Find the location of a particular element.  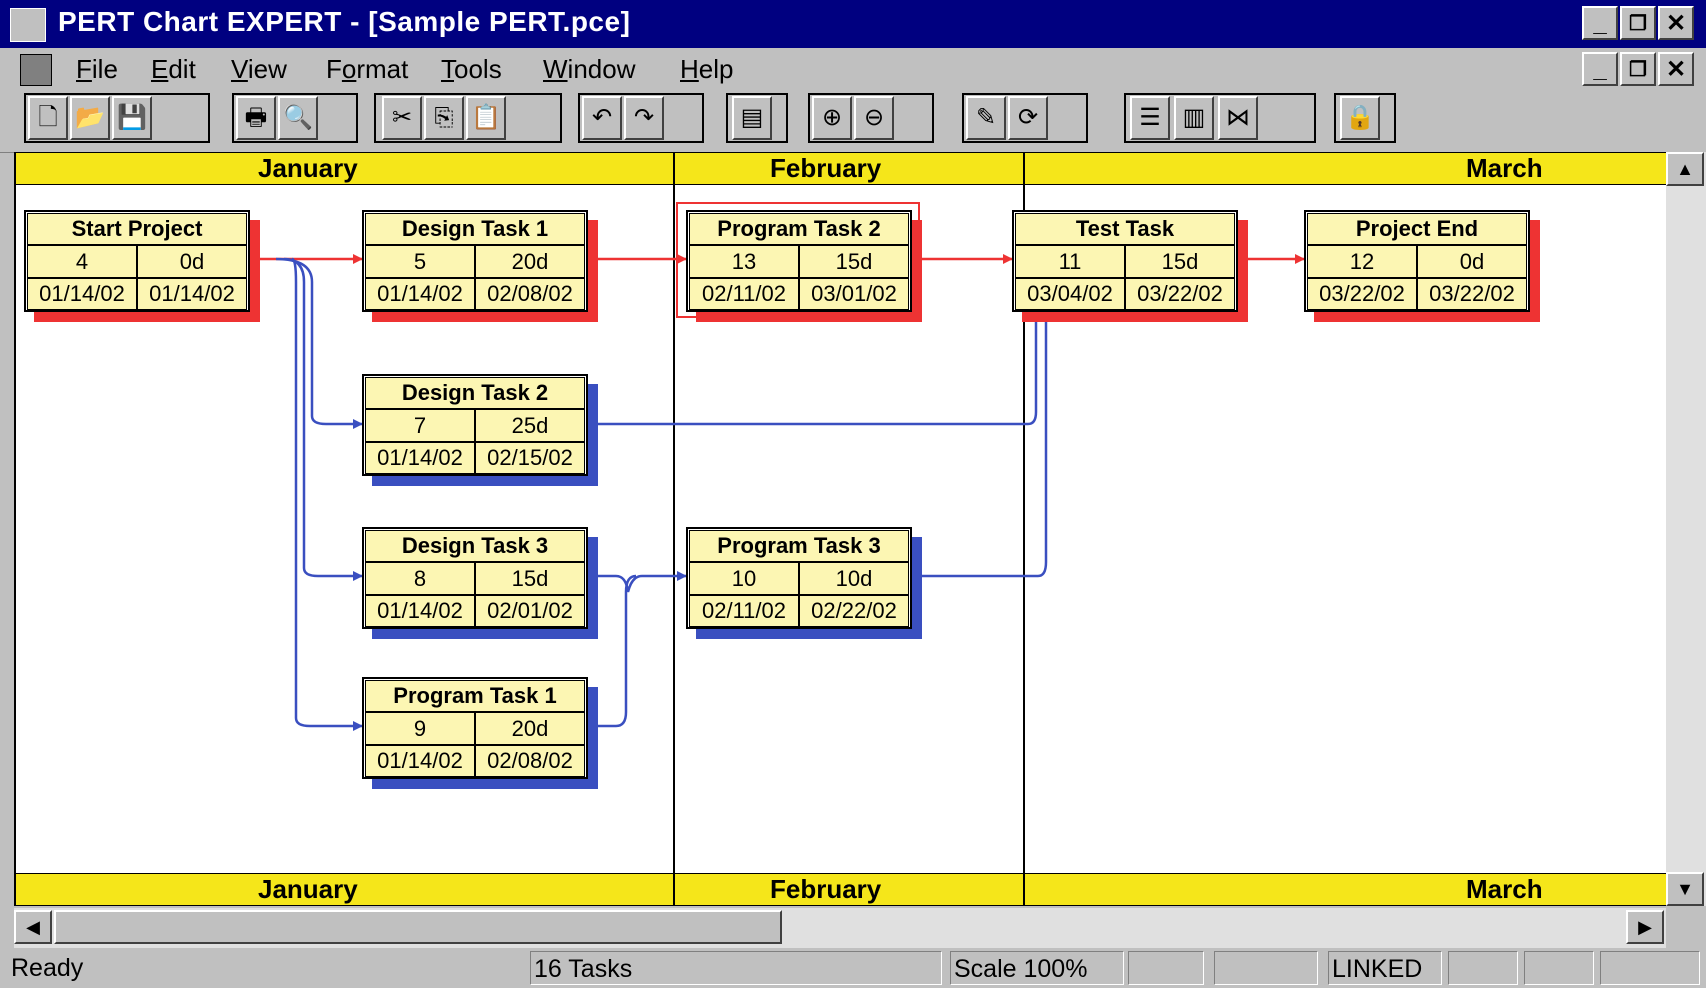

horizontal-scrollbar: ◀ ▶ is located at coordinates (840, 928).